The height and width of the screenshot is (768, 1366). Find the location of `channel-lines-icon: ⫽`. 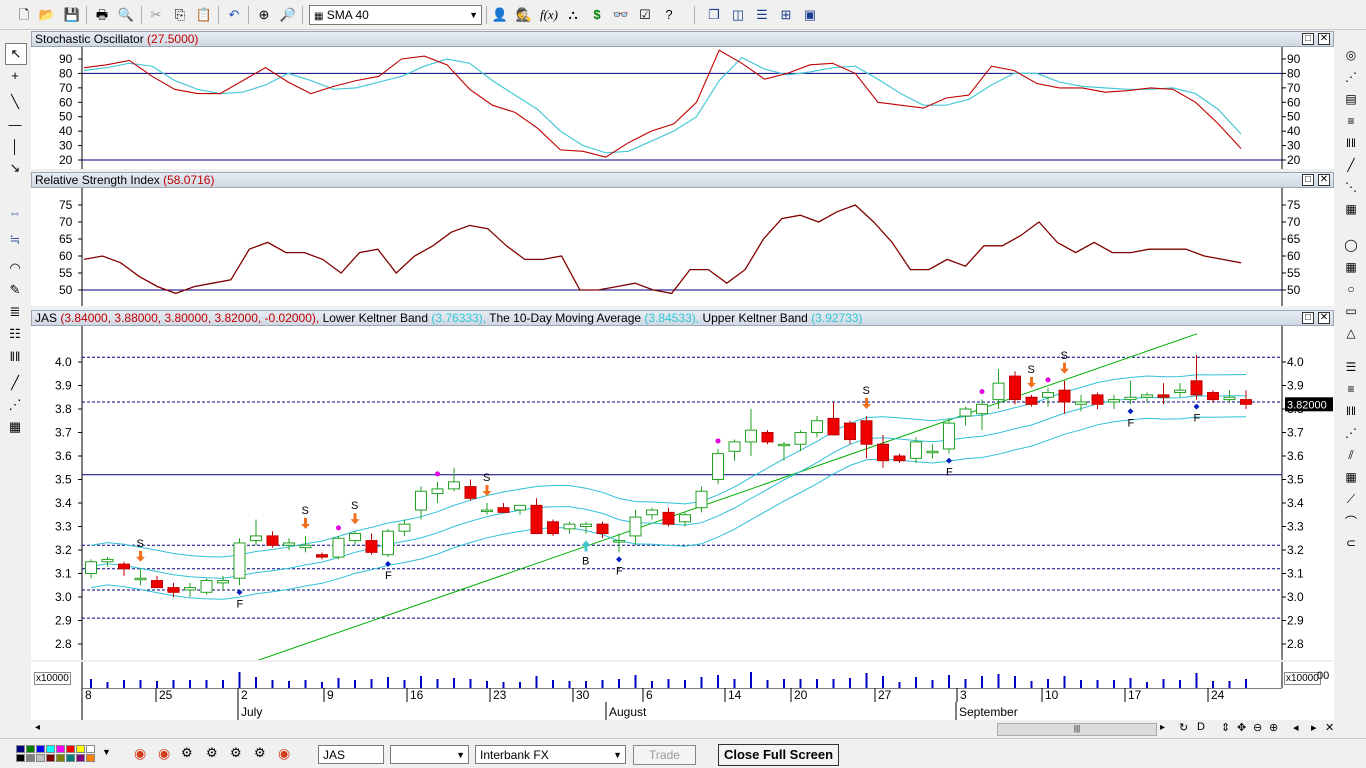

channel-lines-icon: ⫽ is located at coordinates (1351, 455).